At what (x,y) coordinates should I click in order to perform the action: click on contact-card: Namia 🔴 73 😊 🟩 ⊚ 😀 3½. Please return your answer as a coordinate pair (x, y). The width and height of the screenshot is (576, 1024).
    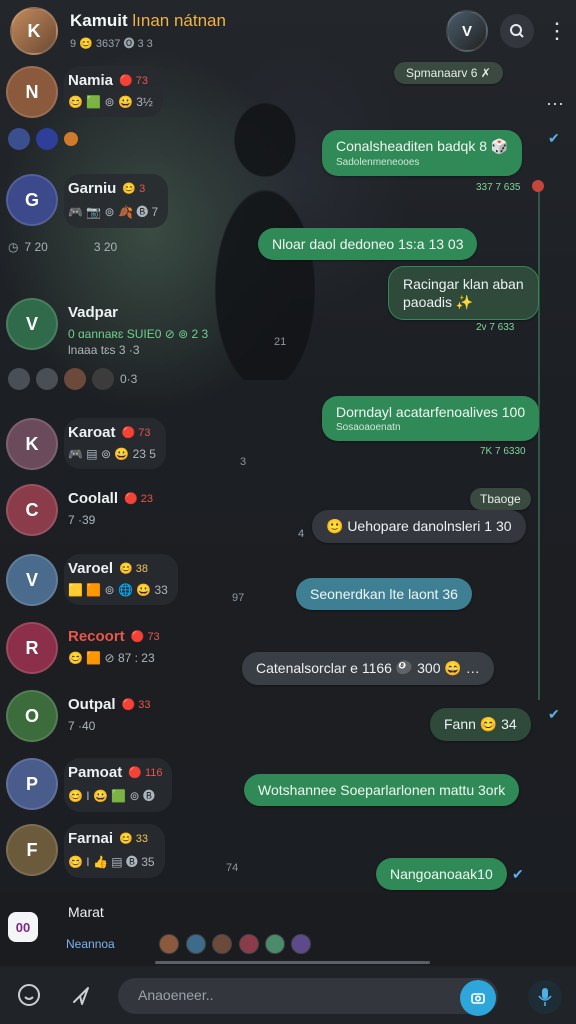
    Looking at the image, I should click on (113, 91).